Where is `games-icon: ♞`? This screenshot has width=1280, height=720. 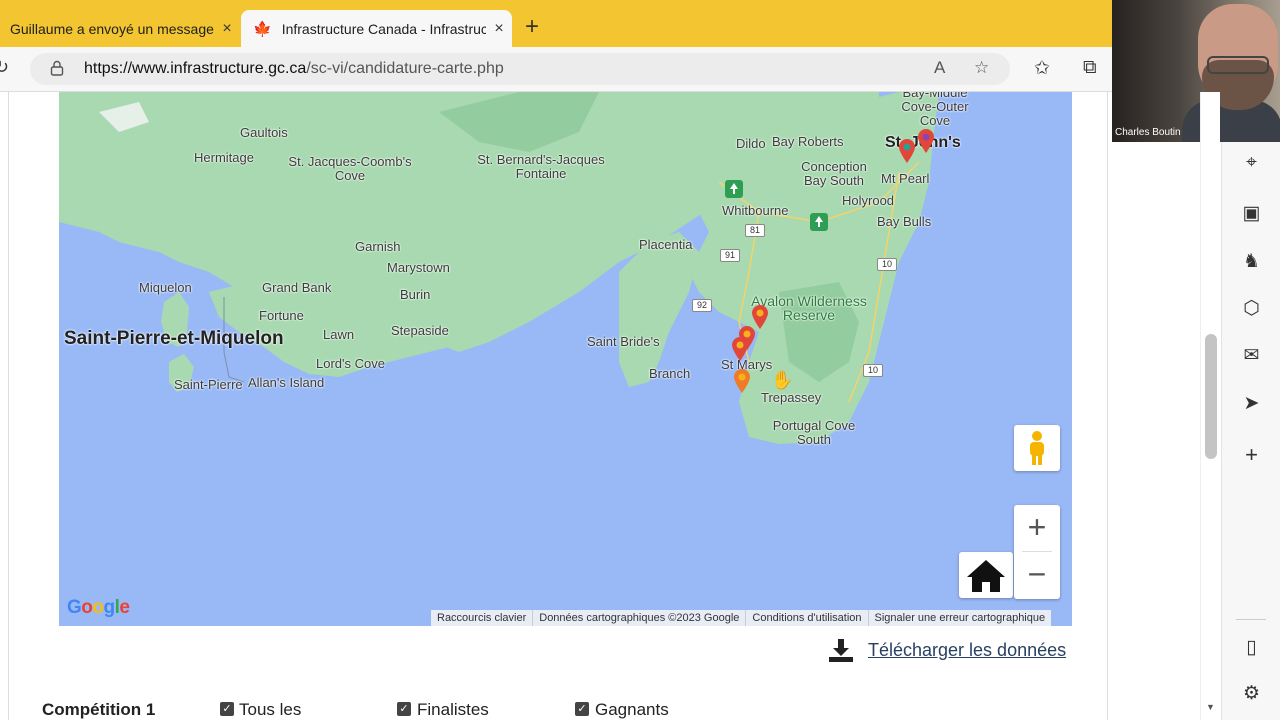 games-icon: ♞ is located at coordinates (1251, 261).